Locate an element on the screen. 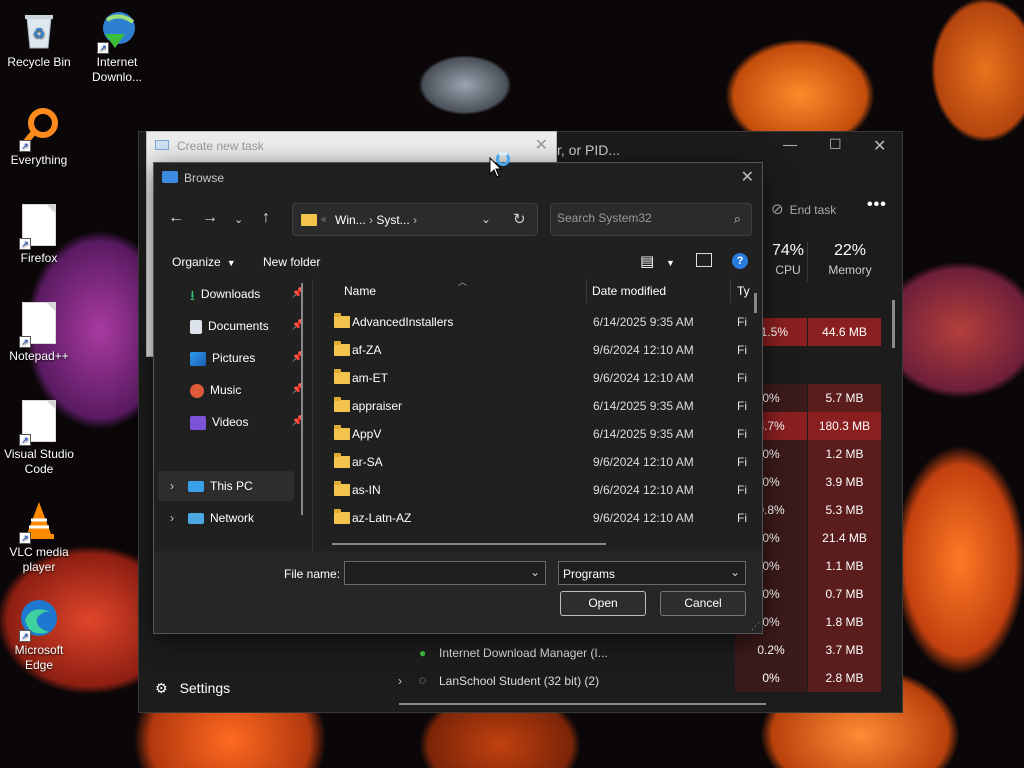 The image size is (1024, 768). file-row: af-ZA 9/6/2024 12:10 AM Fi is located at coordinates (540, 350).